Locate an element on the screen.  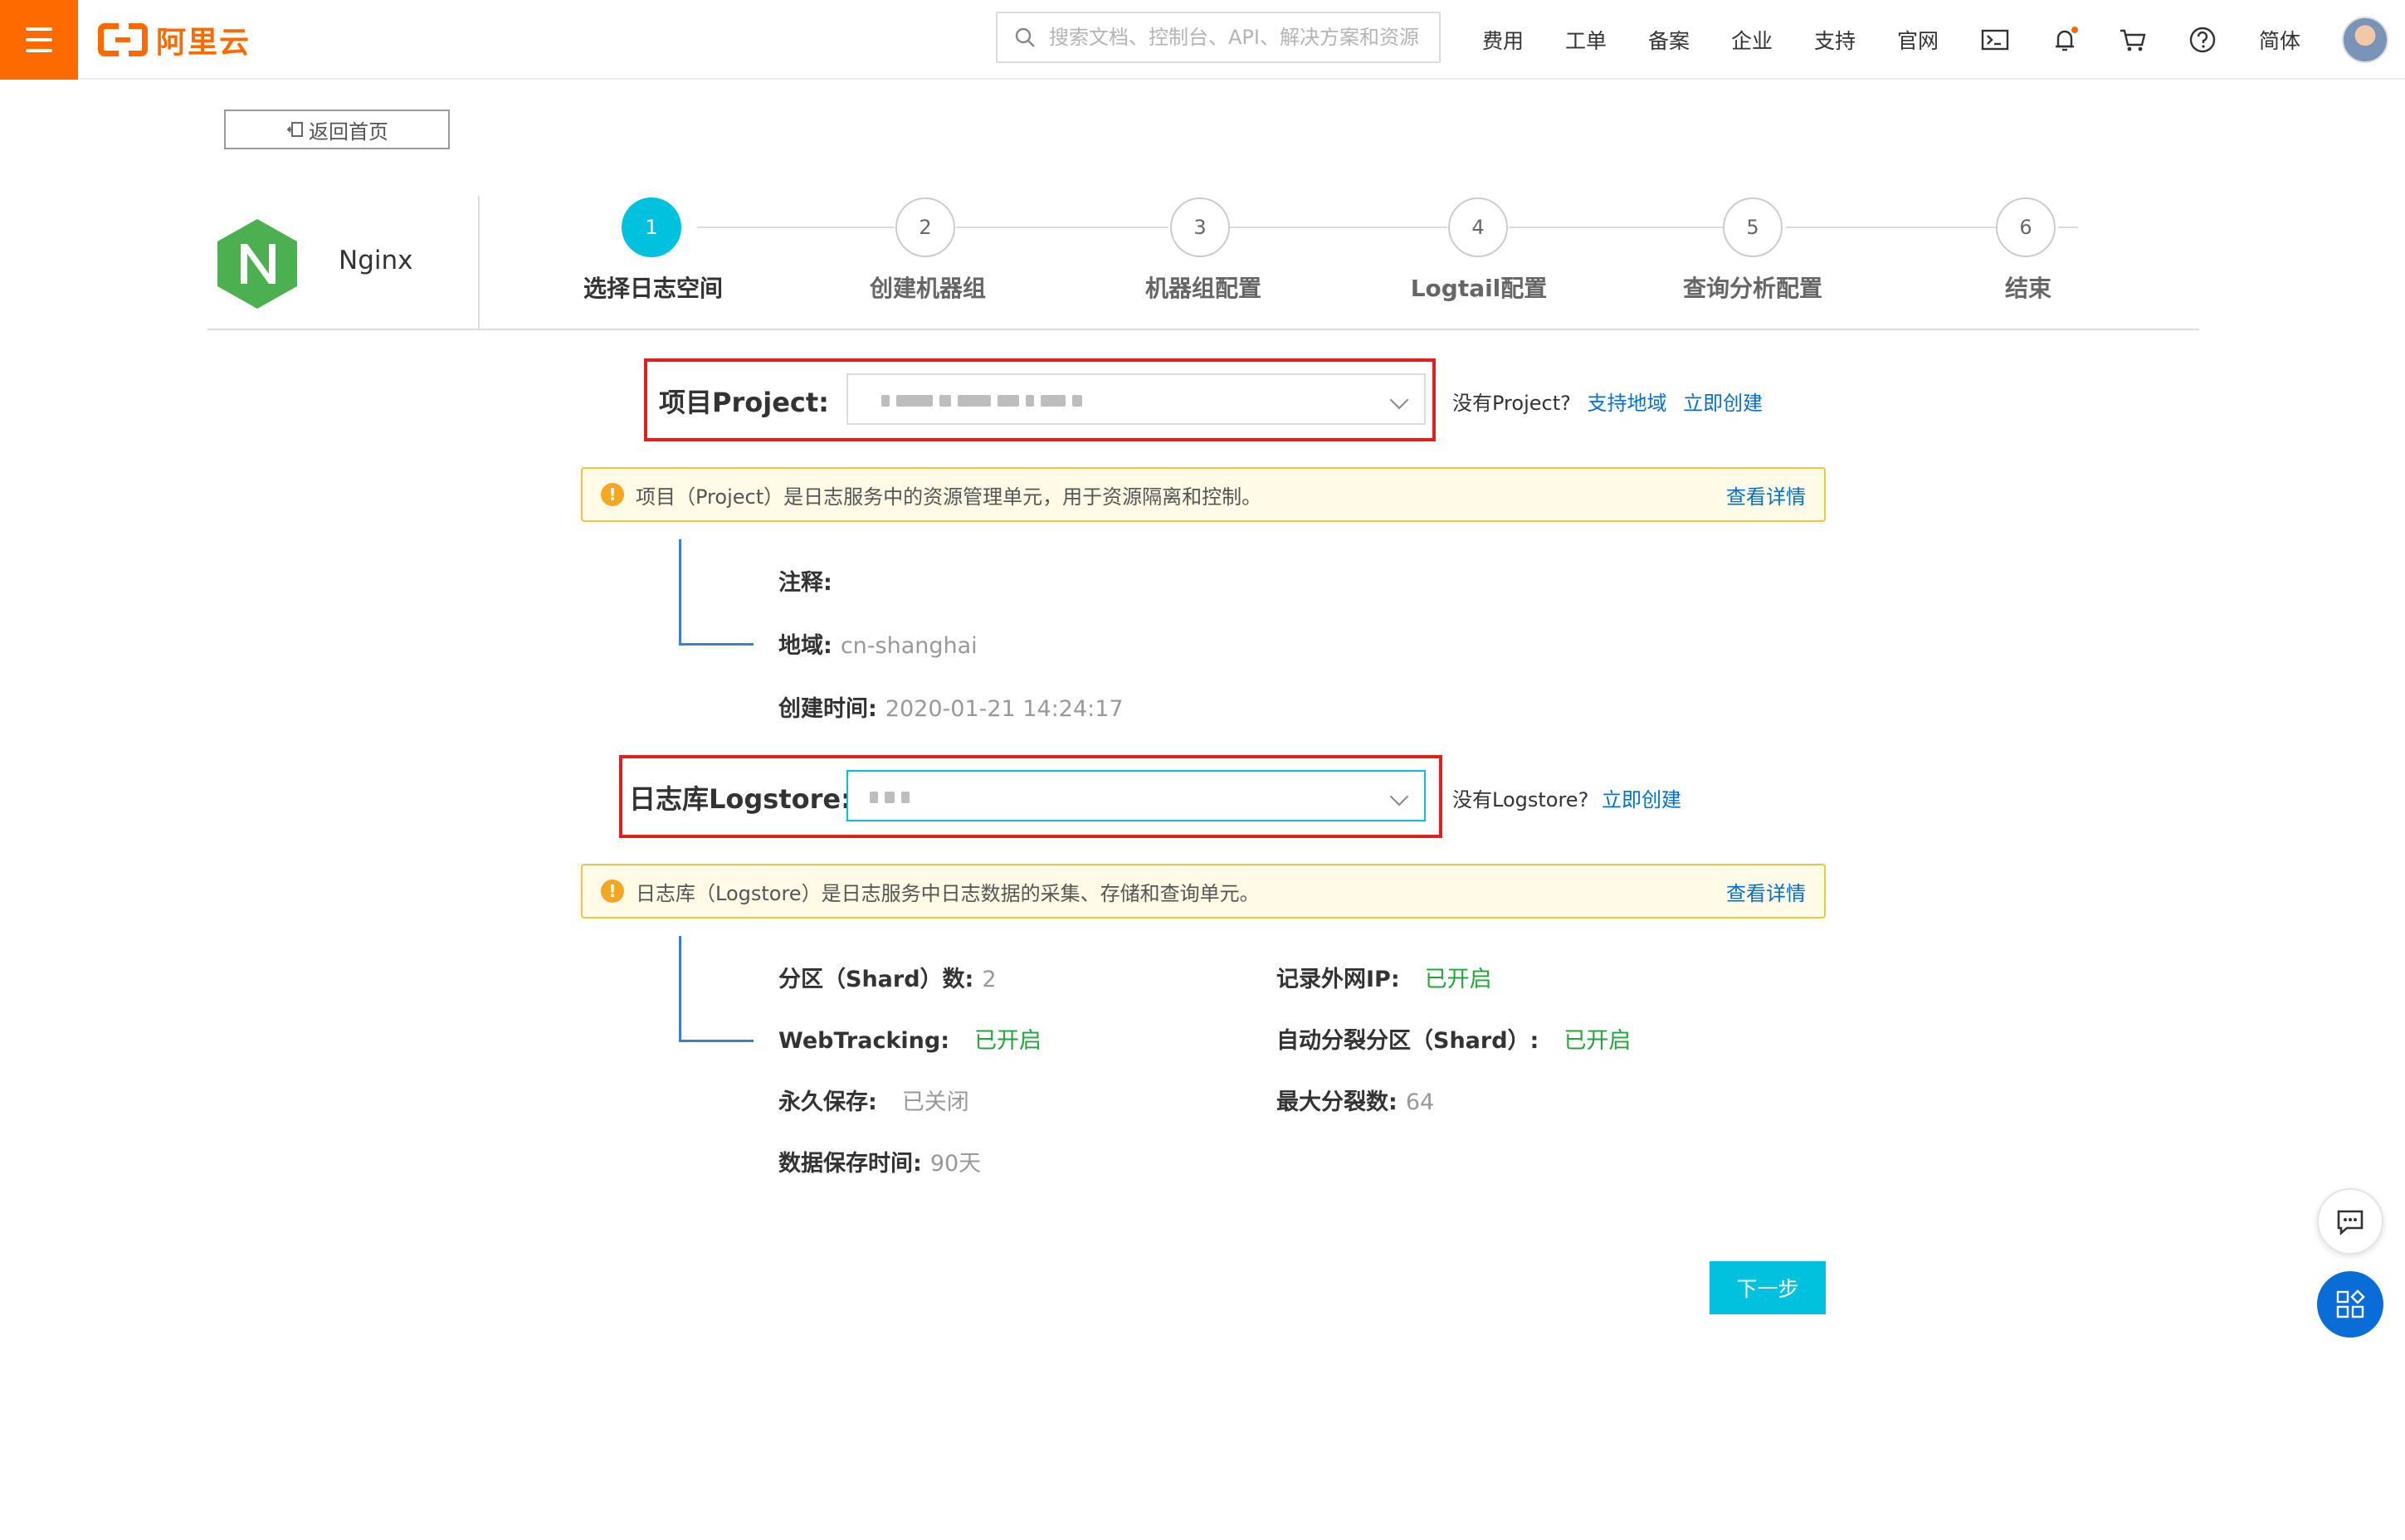
webtracking-value: 已开启 is located at coordinates (1008, 1041).